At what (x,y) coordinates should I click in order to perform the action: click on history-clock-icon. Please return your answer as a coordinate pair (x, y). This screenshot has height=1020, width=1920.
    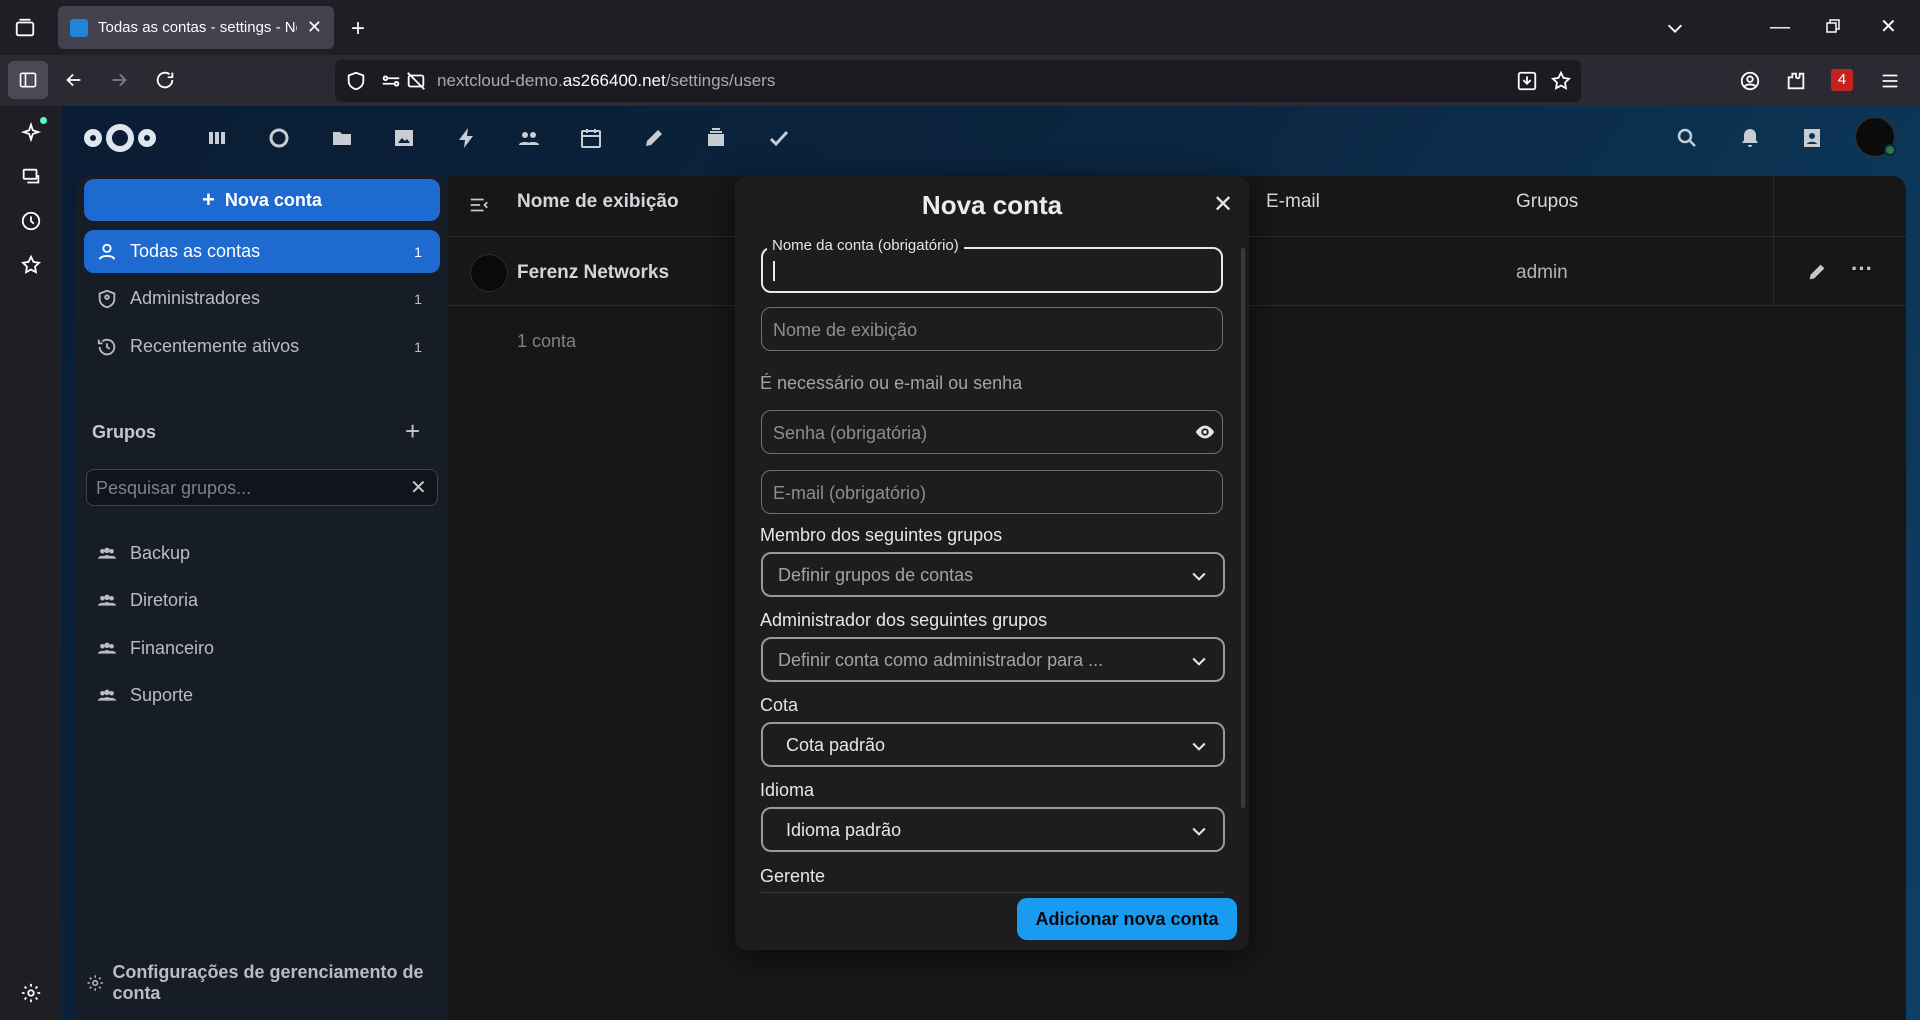
    Looking at the image, I should click on (31, 221).